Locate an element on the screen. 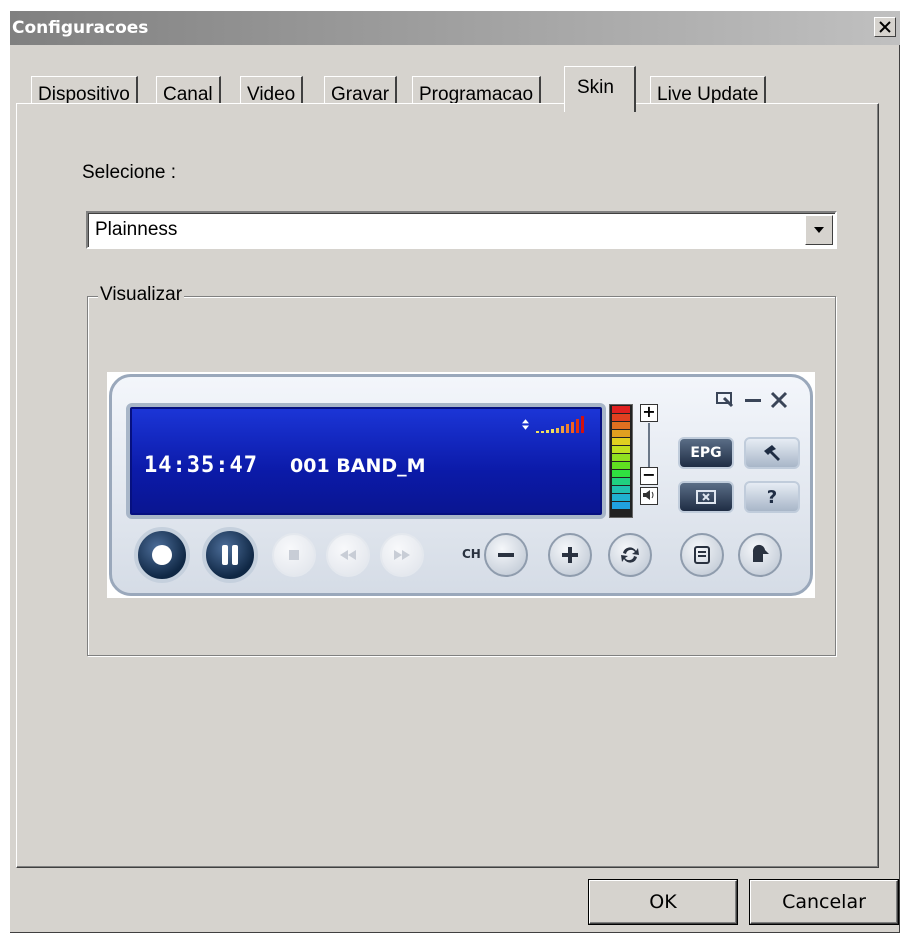 The image size is (906, 939). volume-up-button: + is located at coordinates (649, 413).